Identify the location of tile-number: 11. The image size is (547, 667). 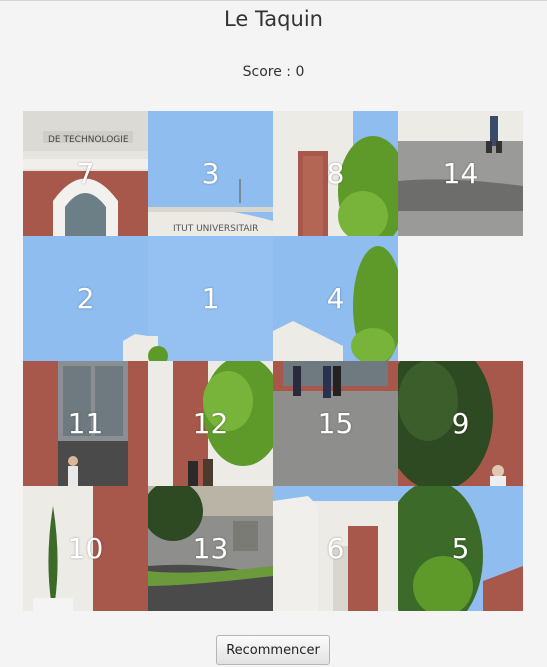
(85, 423).